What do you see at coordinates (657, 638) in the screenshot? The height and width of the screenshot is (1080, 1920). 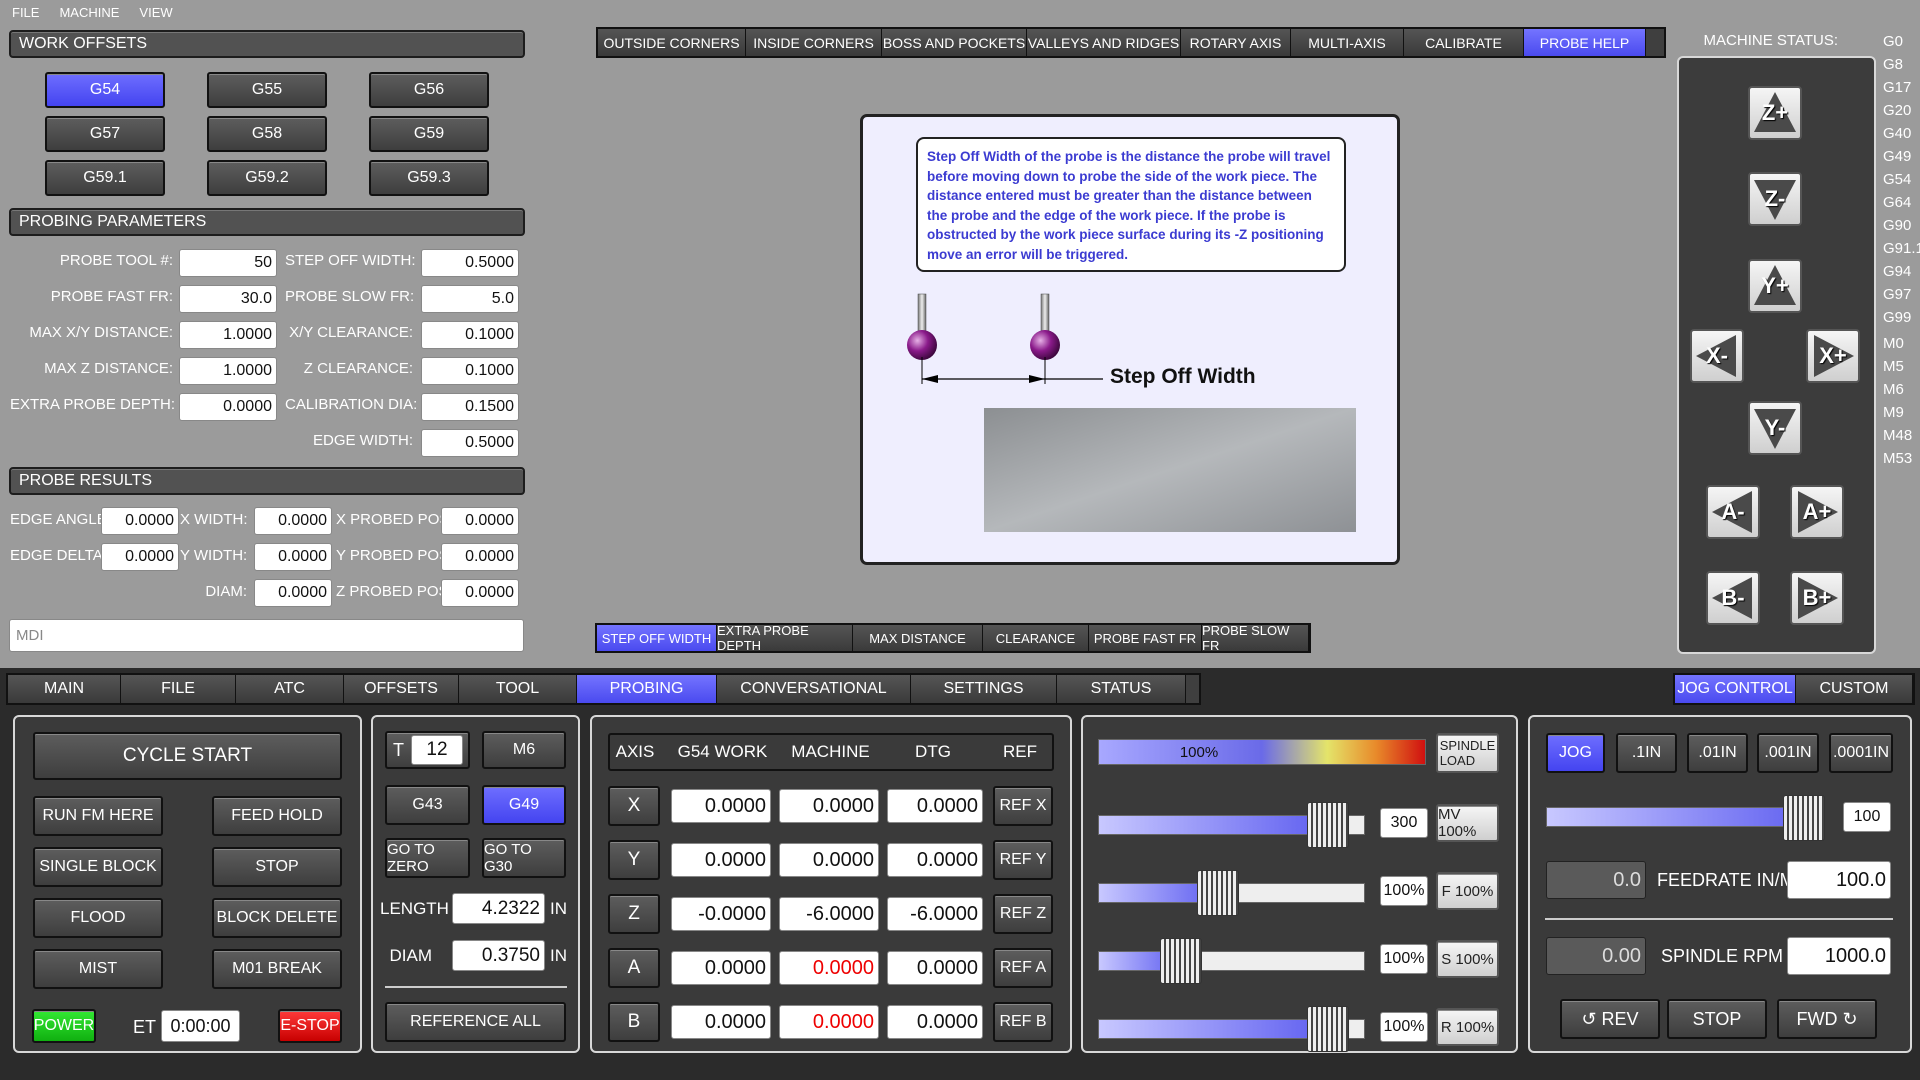 I see `help-tab-step-off-width: STEP OFF WIDTH` at bounding box center [657, 638].